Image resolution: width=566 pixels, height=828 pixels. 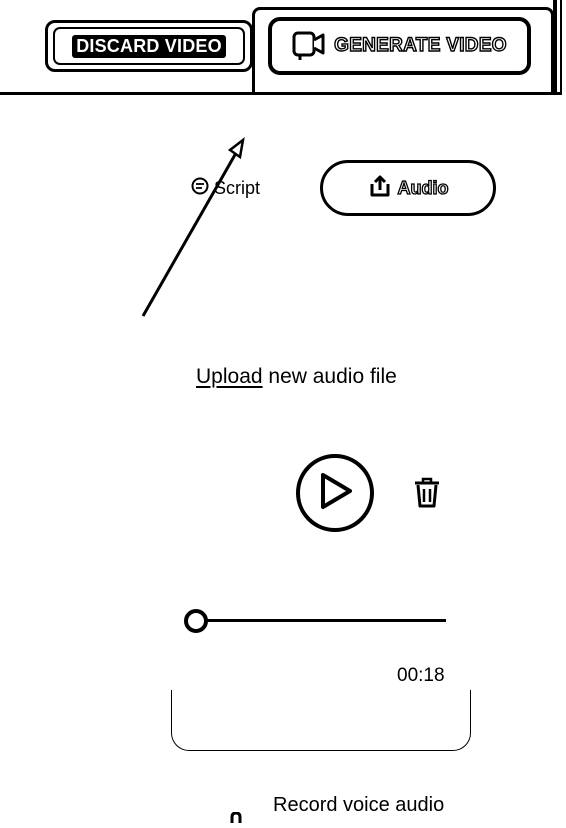 I want to click on record-voice-audio-label: Record voice audio, so click(x=358, y=805).